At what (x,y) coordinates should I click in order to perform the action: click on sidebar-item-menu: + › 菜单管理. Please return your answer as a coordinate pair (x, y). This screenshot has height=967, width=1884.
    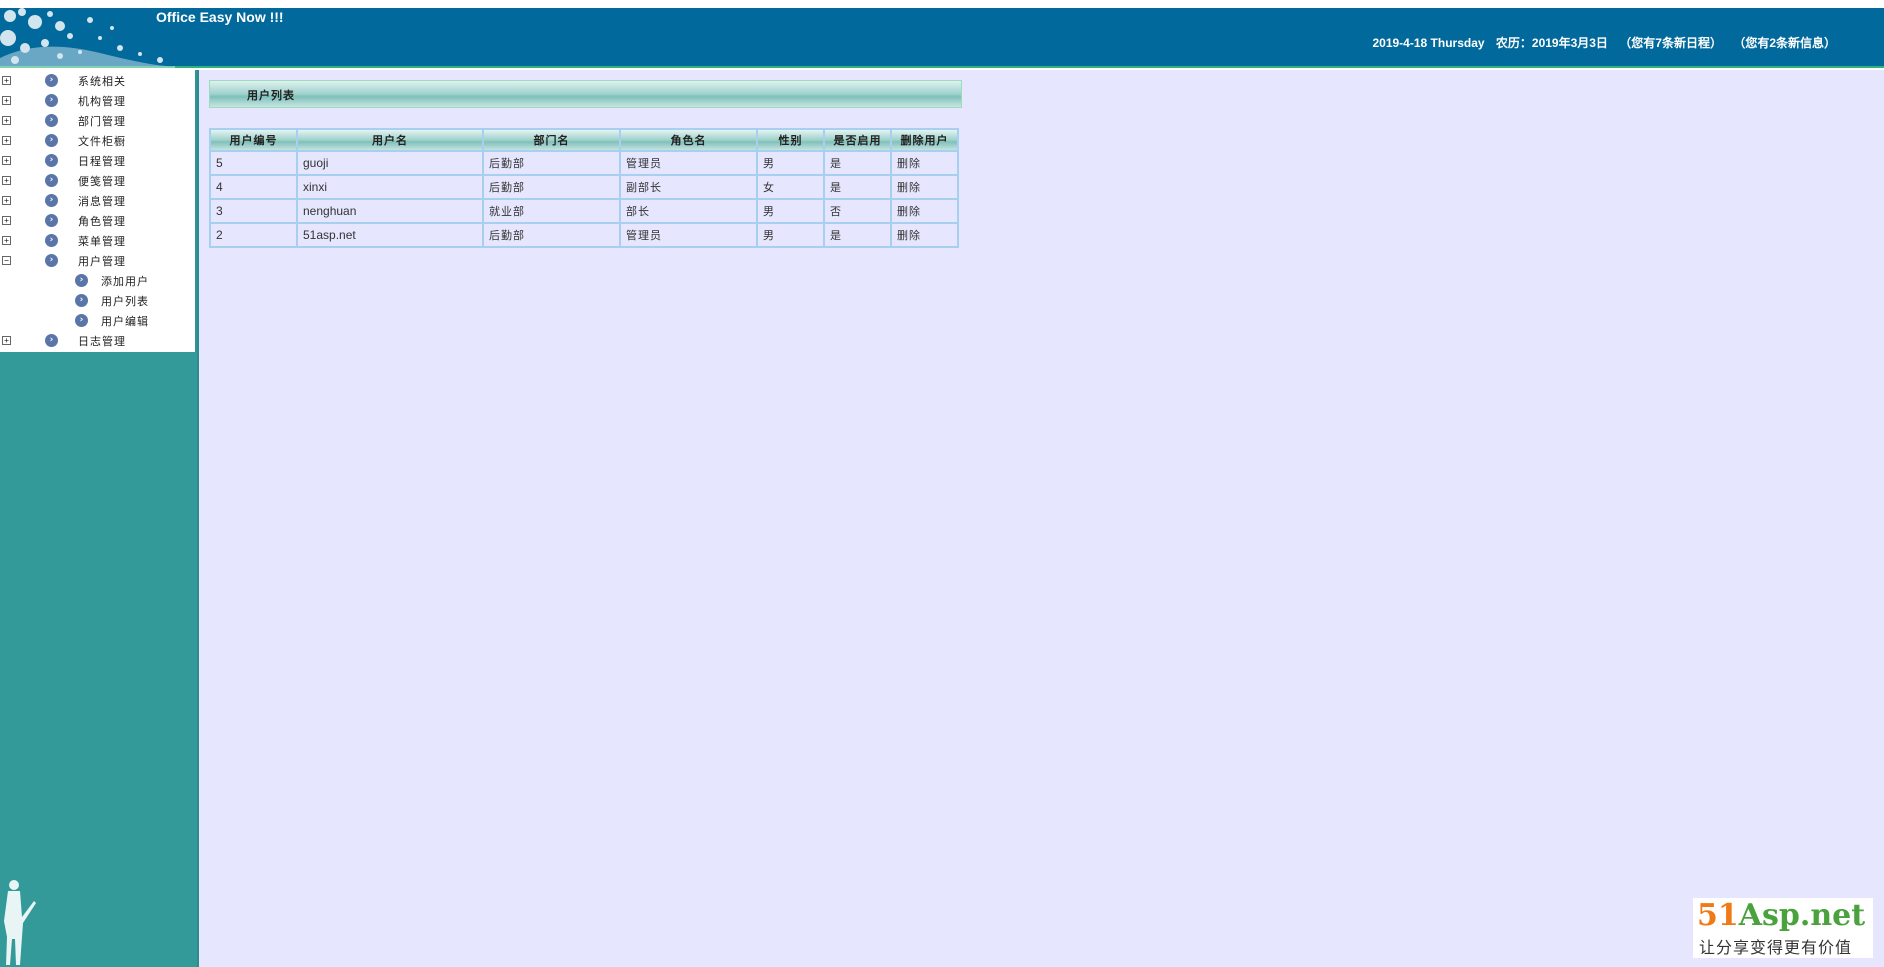
    Looking at the image, I should click on (97, 240).